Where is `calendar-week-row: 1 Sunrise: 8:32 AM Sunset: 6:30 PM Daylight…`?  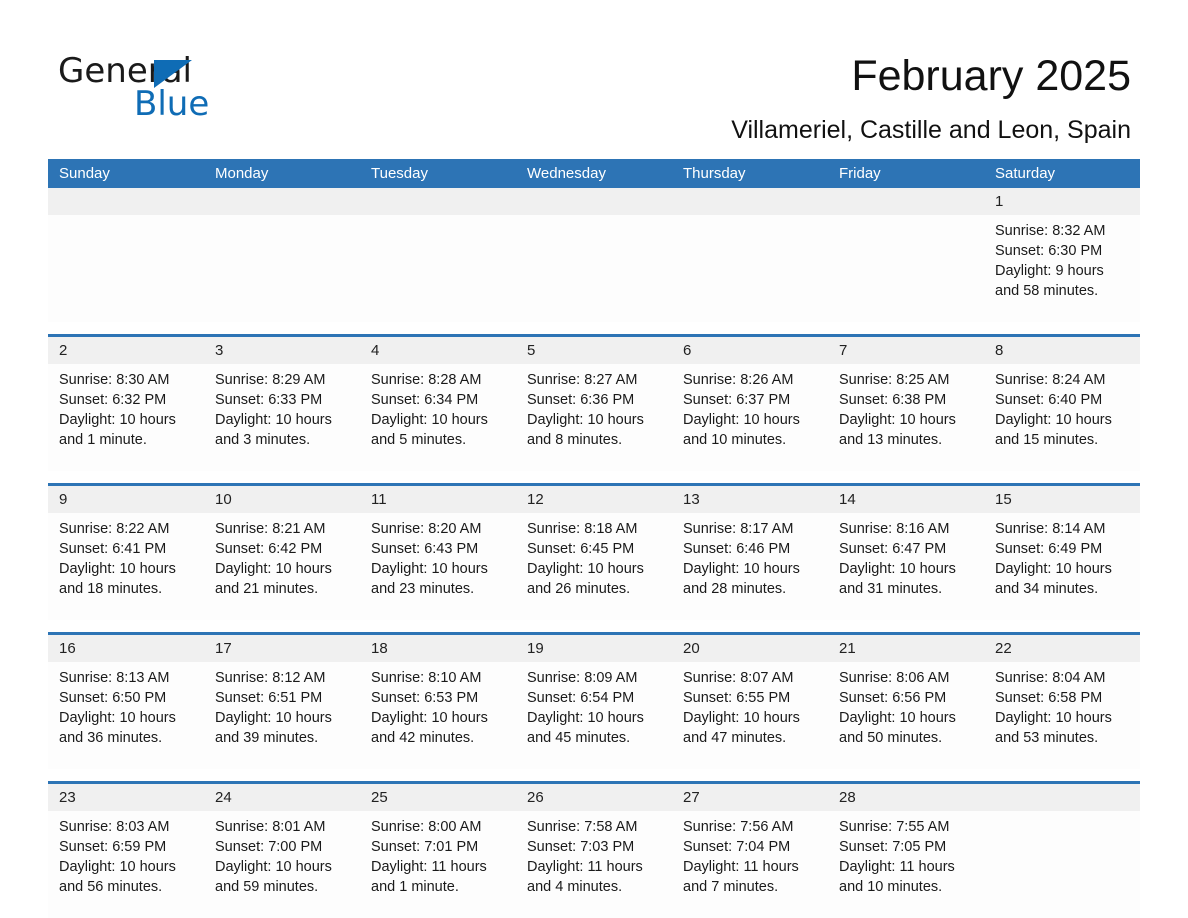 calendar-week-row: 1 Sunrise: 8:32 AM Sunset: 6:30 PM Daylight… is located at coordinates (594, 255).